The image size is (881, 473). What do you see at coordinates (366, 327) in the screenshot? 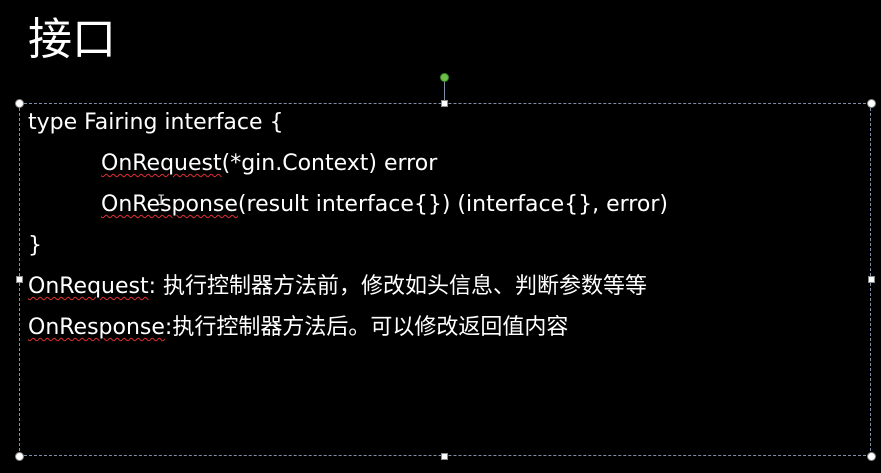
I see `note-onresponse-desc: :执行控制器方法后。可以修改返回值内容` at bounding box center [366, 327].